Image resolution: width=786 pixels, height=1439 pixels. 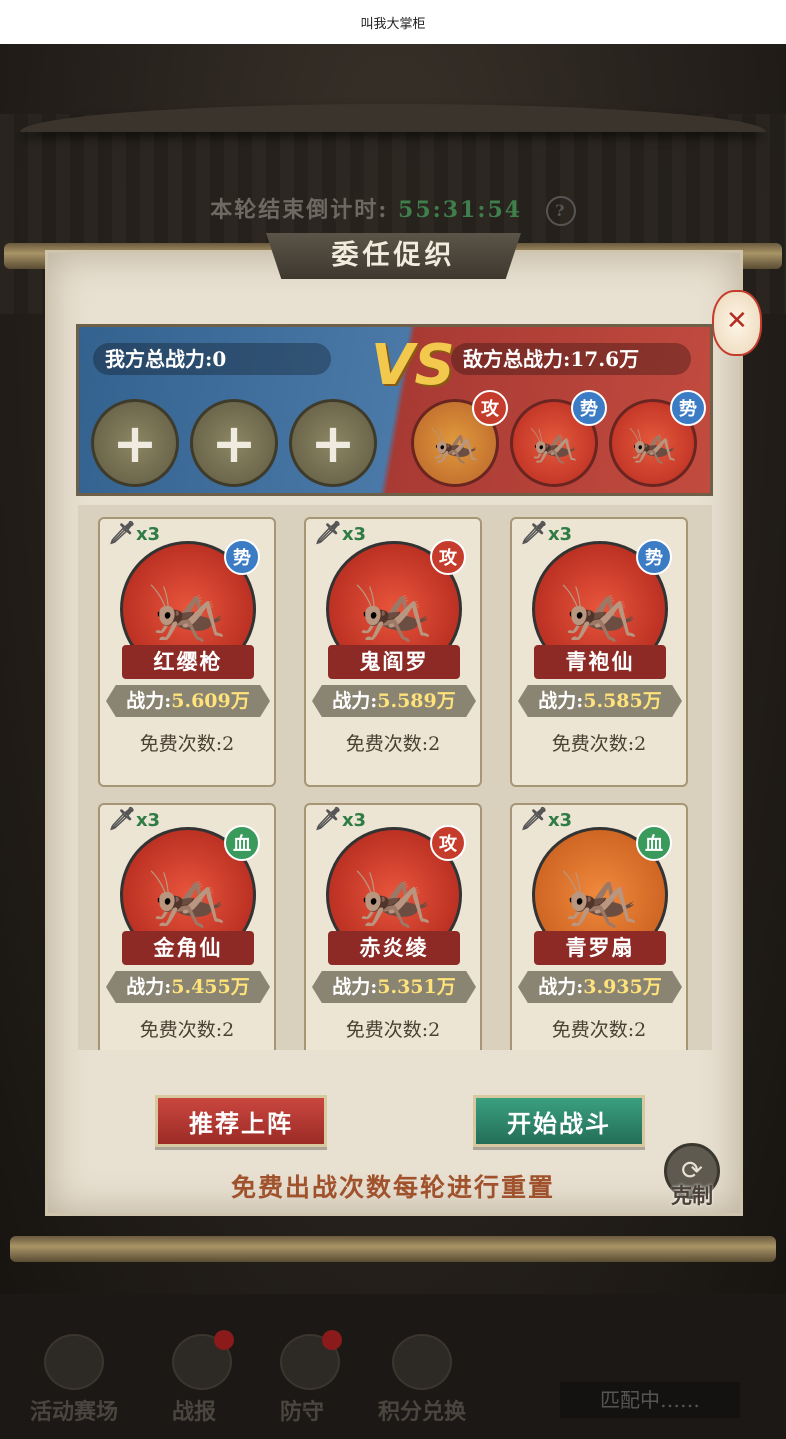 I want to click on nav-defense: 防守, so click(x=311, y=1378).